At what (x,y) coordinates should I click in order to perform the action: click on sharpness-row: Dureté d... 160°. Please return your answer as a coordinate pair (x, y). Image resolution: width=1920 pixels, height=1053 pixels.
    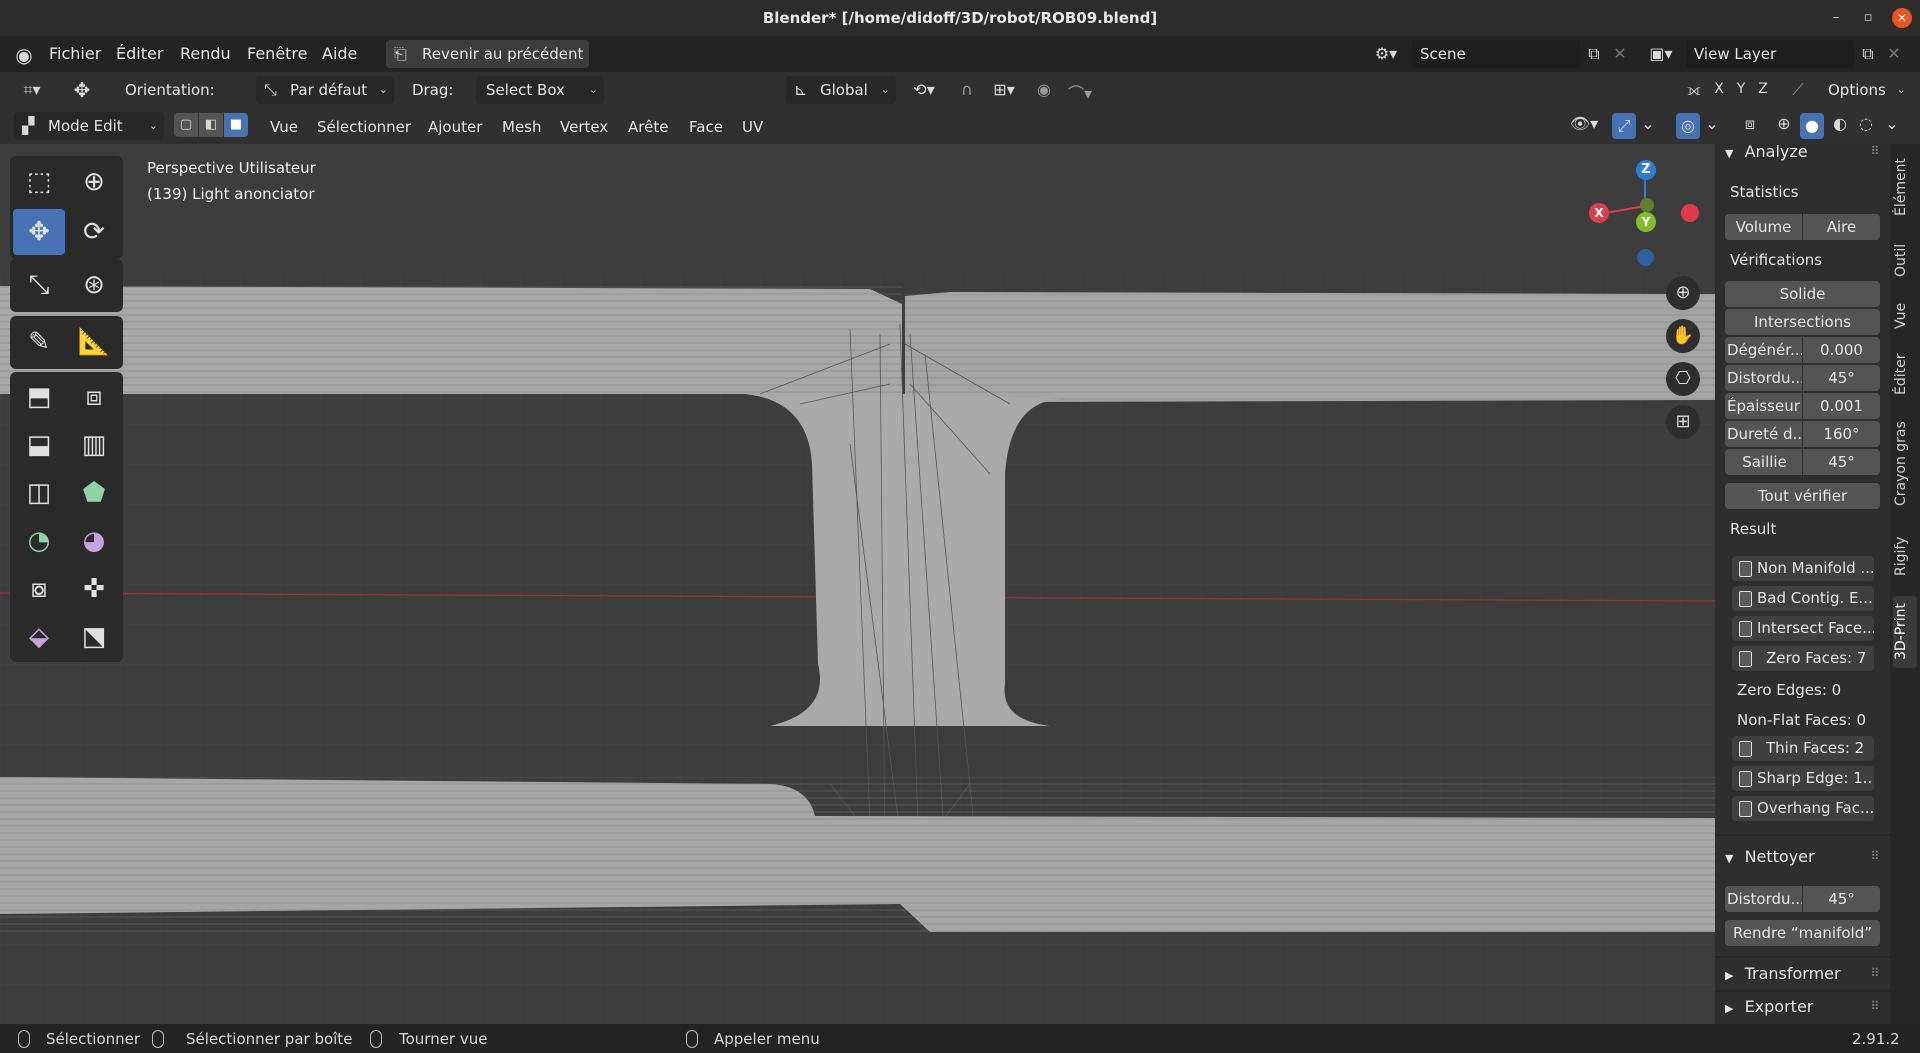
    Looking at the image, I should click on (1802, 434).